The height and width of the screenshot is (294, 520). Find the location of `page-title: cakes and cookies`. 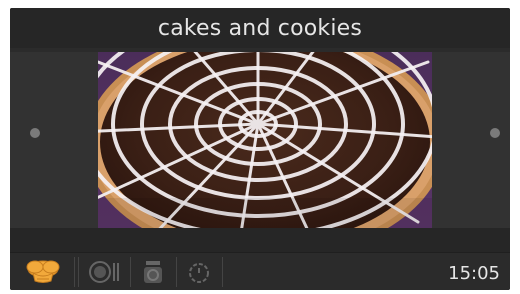

page-title: cakes and cookies is located at coordinates (260, 28).